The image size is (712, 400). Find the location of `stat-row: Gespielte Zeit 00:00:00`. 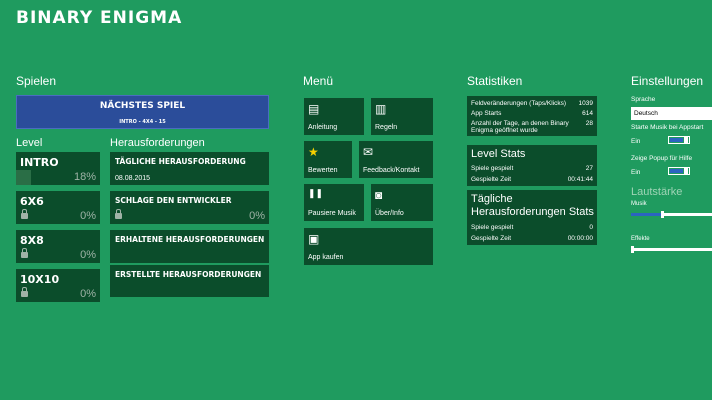

stat-row: Gespielte Zeit 00:00:00 is located at coordinates (532, 238).